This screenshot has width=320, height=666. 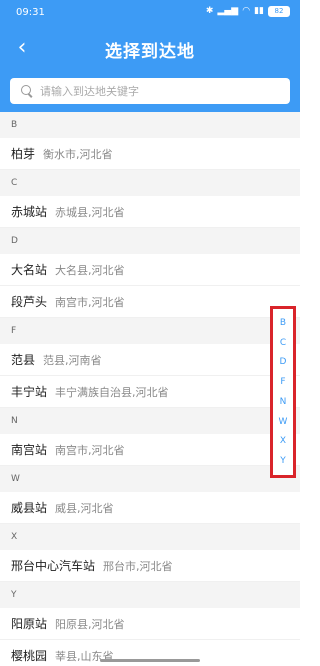 I want to click on section-header-f: F, so click(x=150, y=331).